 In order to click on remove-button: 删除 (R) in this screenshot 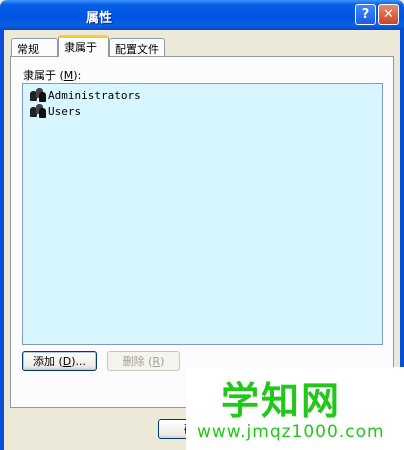, I will do `click(143, 361)`.